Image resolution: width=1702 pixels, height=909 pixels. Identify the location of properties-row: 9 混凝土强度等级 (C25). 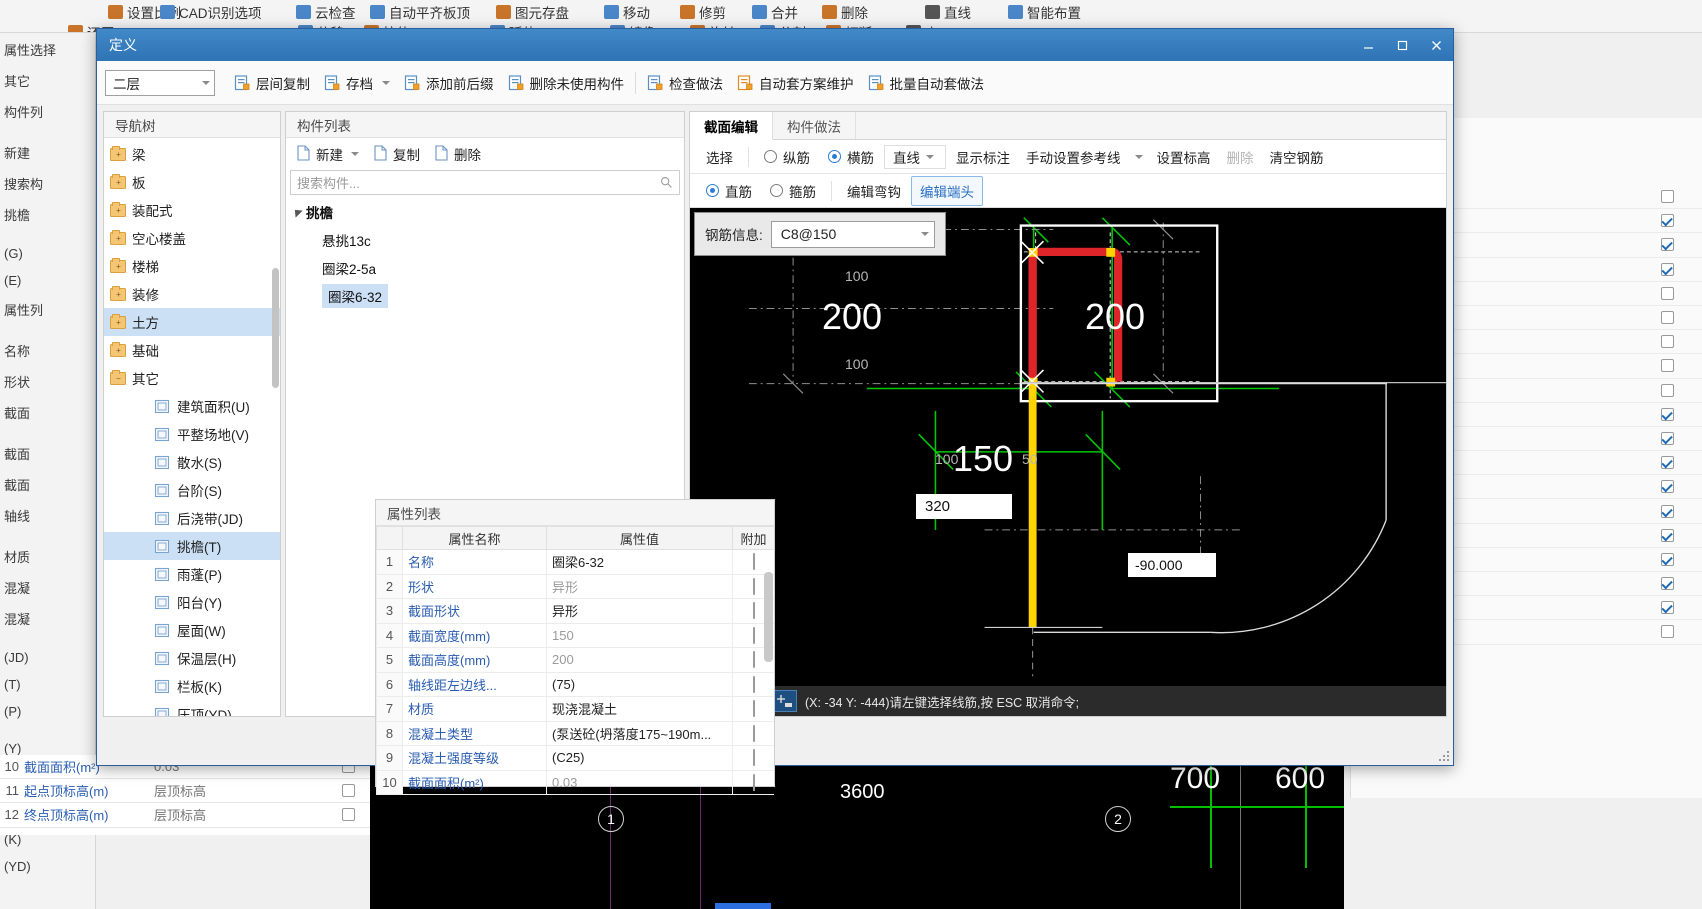
(575, 758).